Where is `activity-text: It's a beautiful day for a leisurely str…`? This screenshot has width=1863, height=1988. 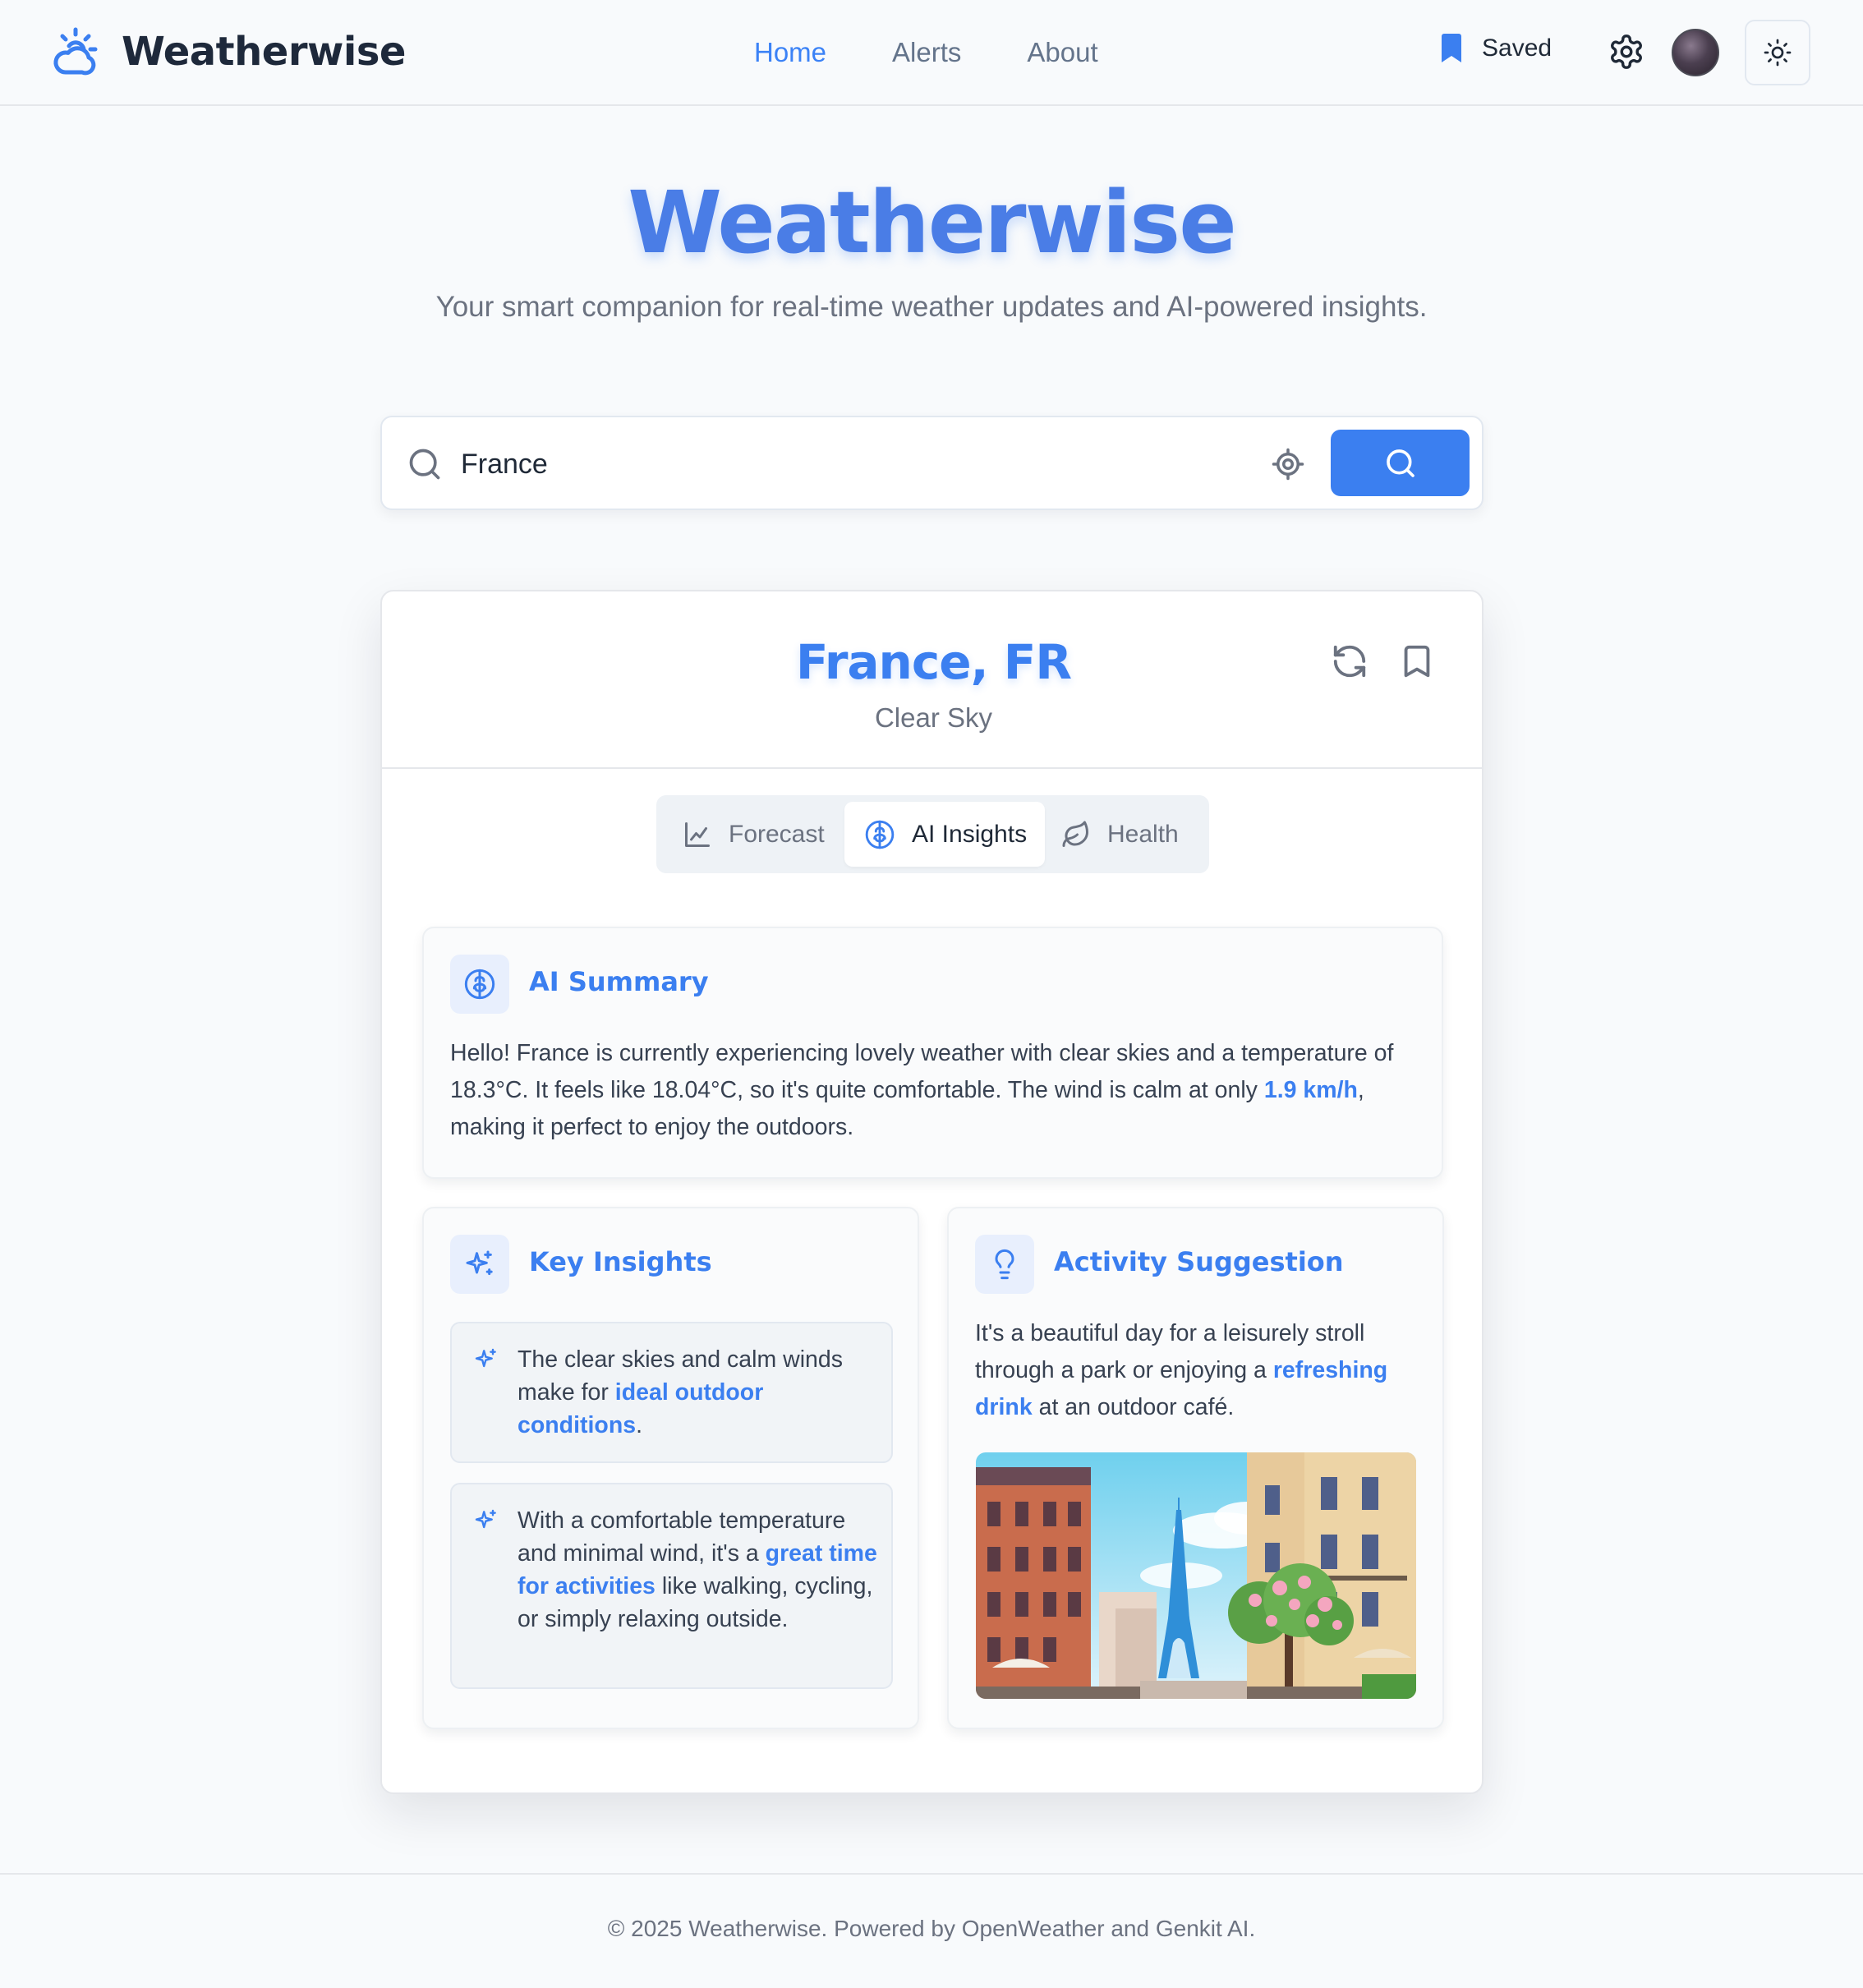
activity-text: It's a beautiful day for a leisurely str… is located at coordinates (1199, 1370).